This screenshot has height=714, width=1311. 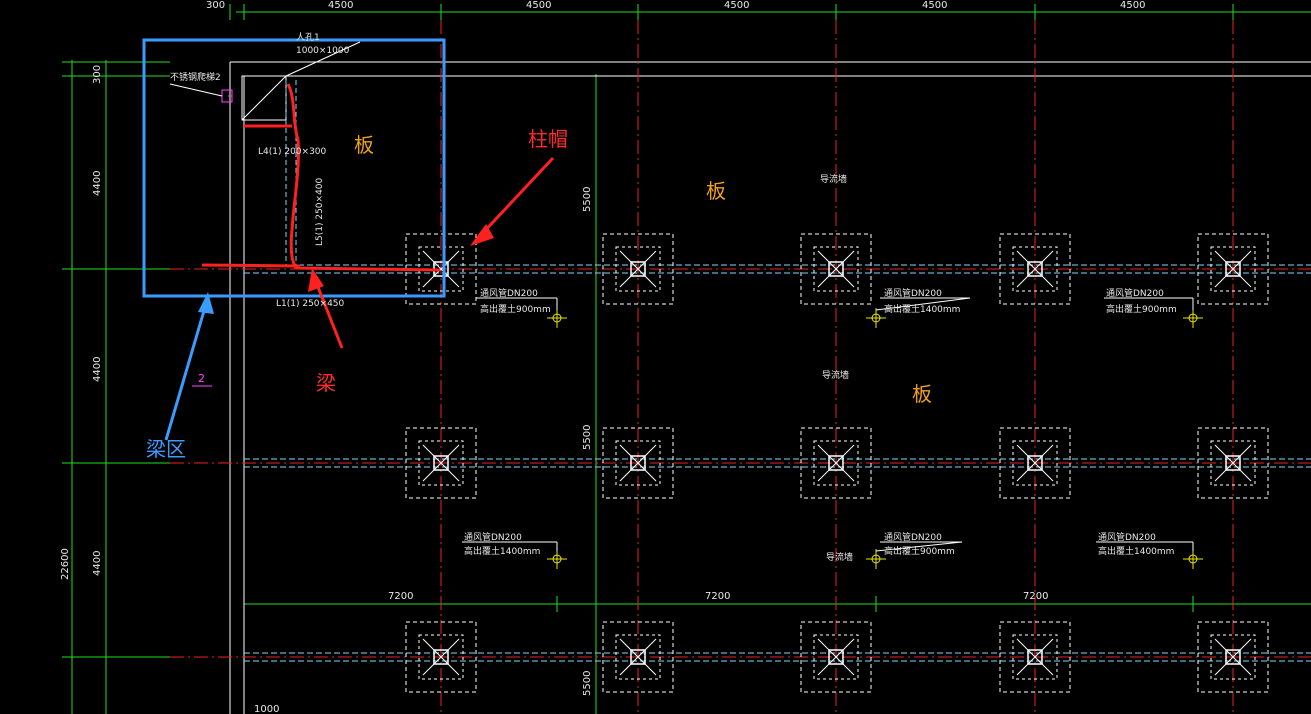 I want to click on total-height-dim: 22600, so click(x=65, y=564).